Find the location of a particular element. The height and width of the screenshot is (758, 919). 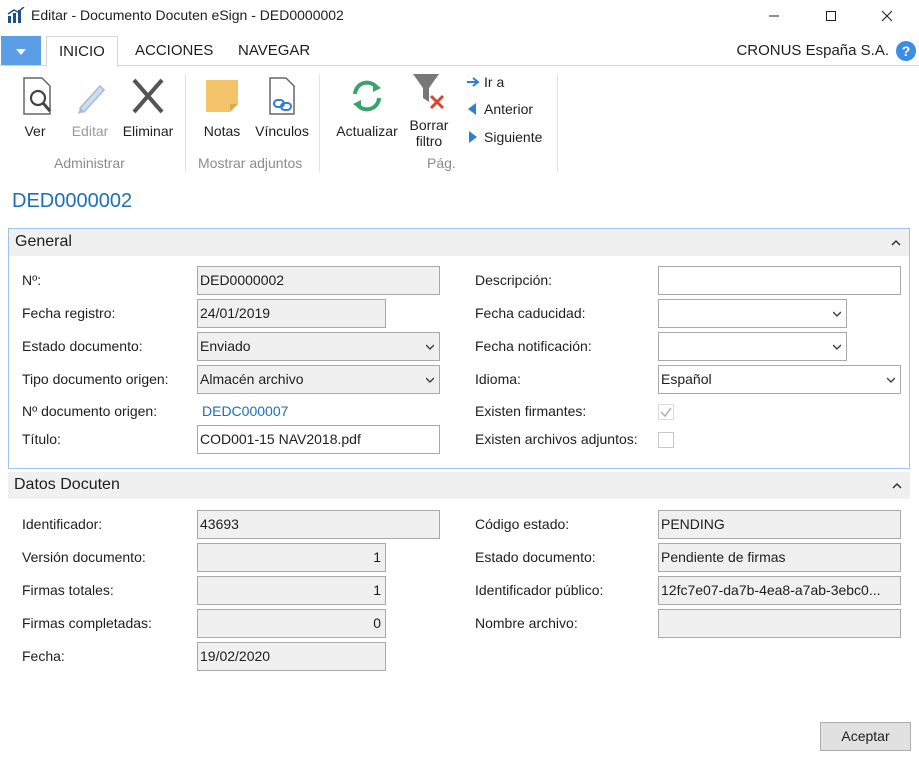

app-menu-button is located at coordinates (21, 50).